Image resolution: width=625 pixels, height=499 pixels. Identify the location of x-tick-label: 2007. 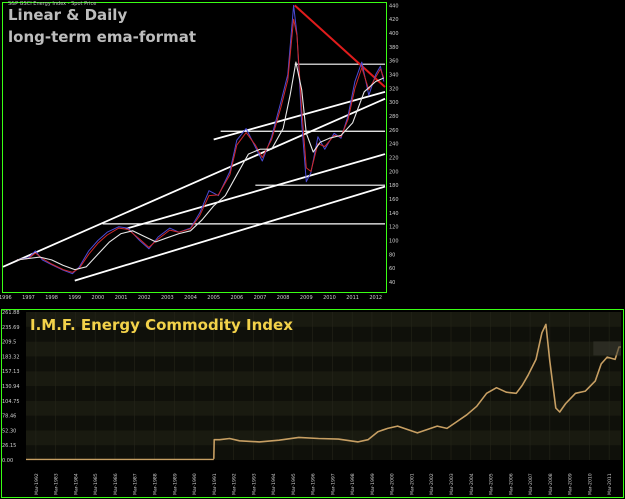
(260, 298).